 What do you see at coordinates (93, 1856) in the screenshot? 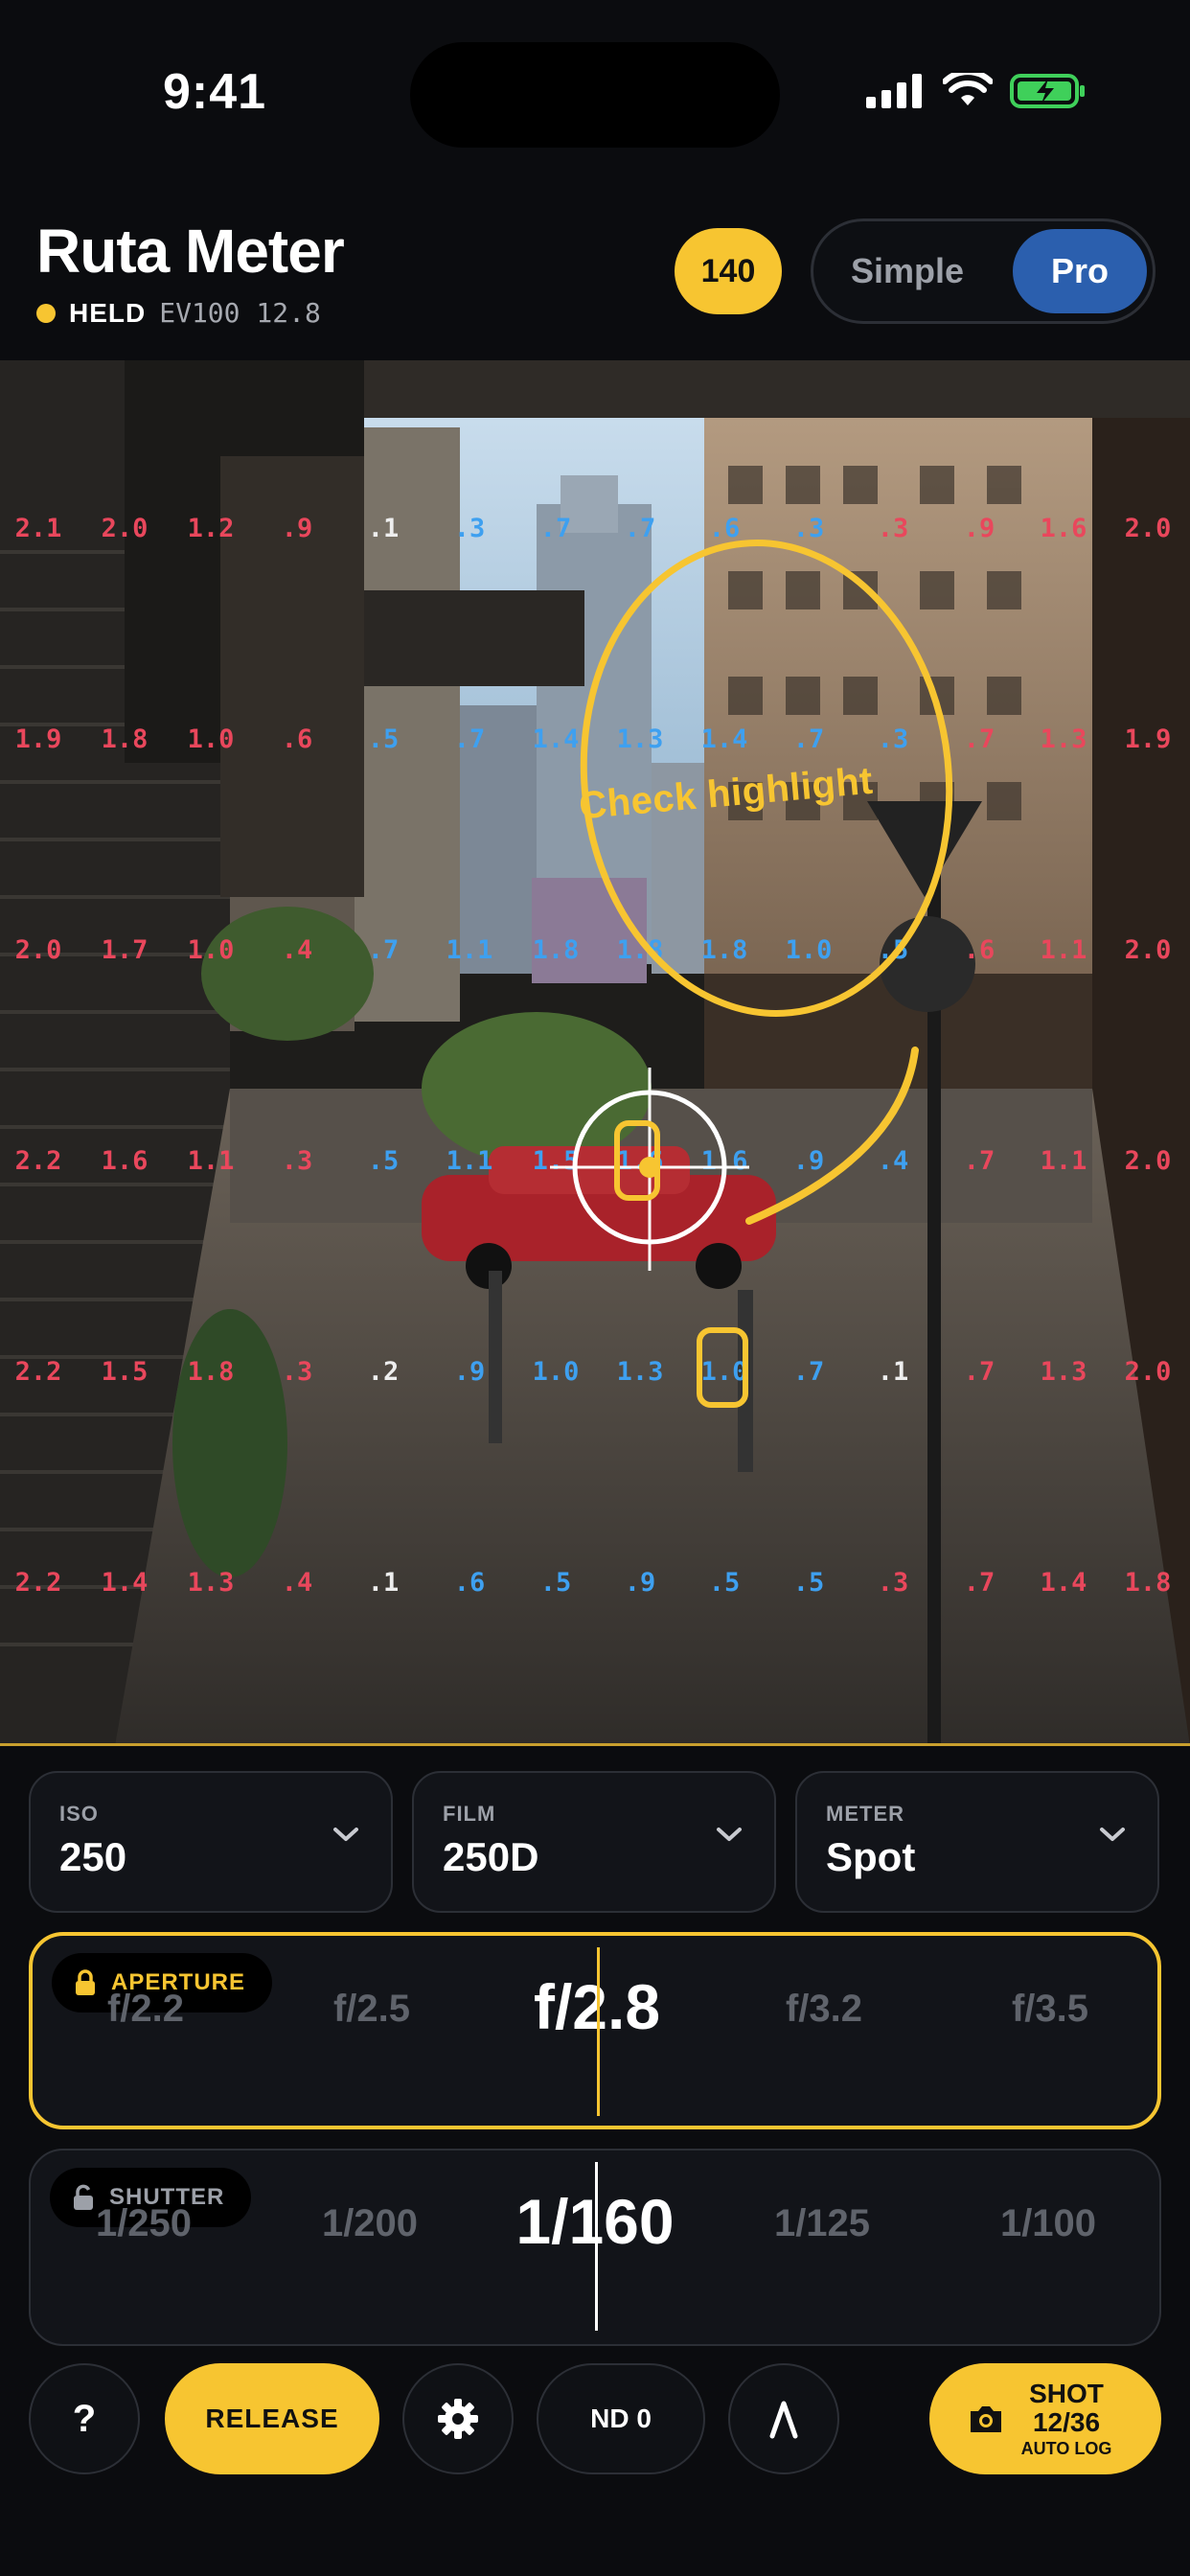
I see `iso-value: 250` at bounding box center [93, 1856].